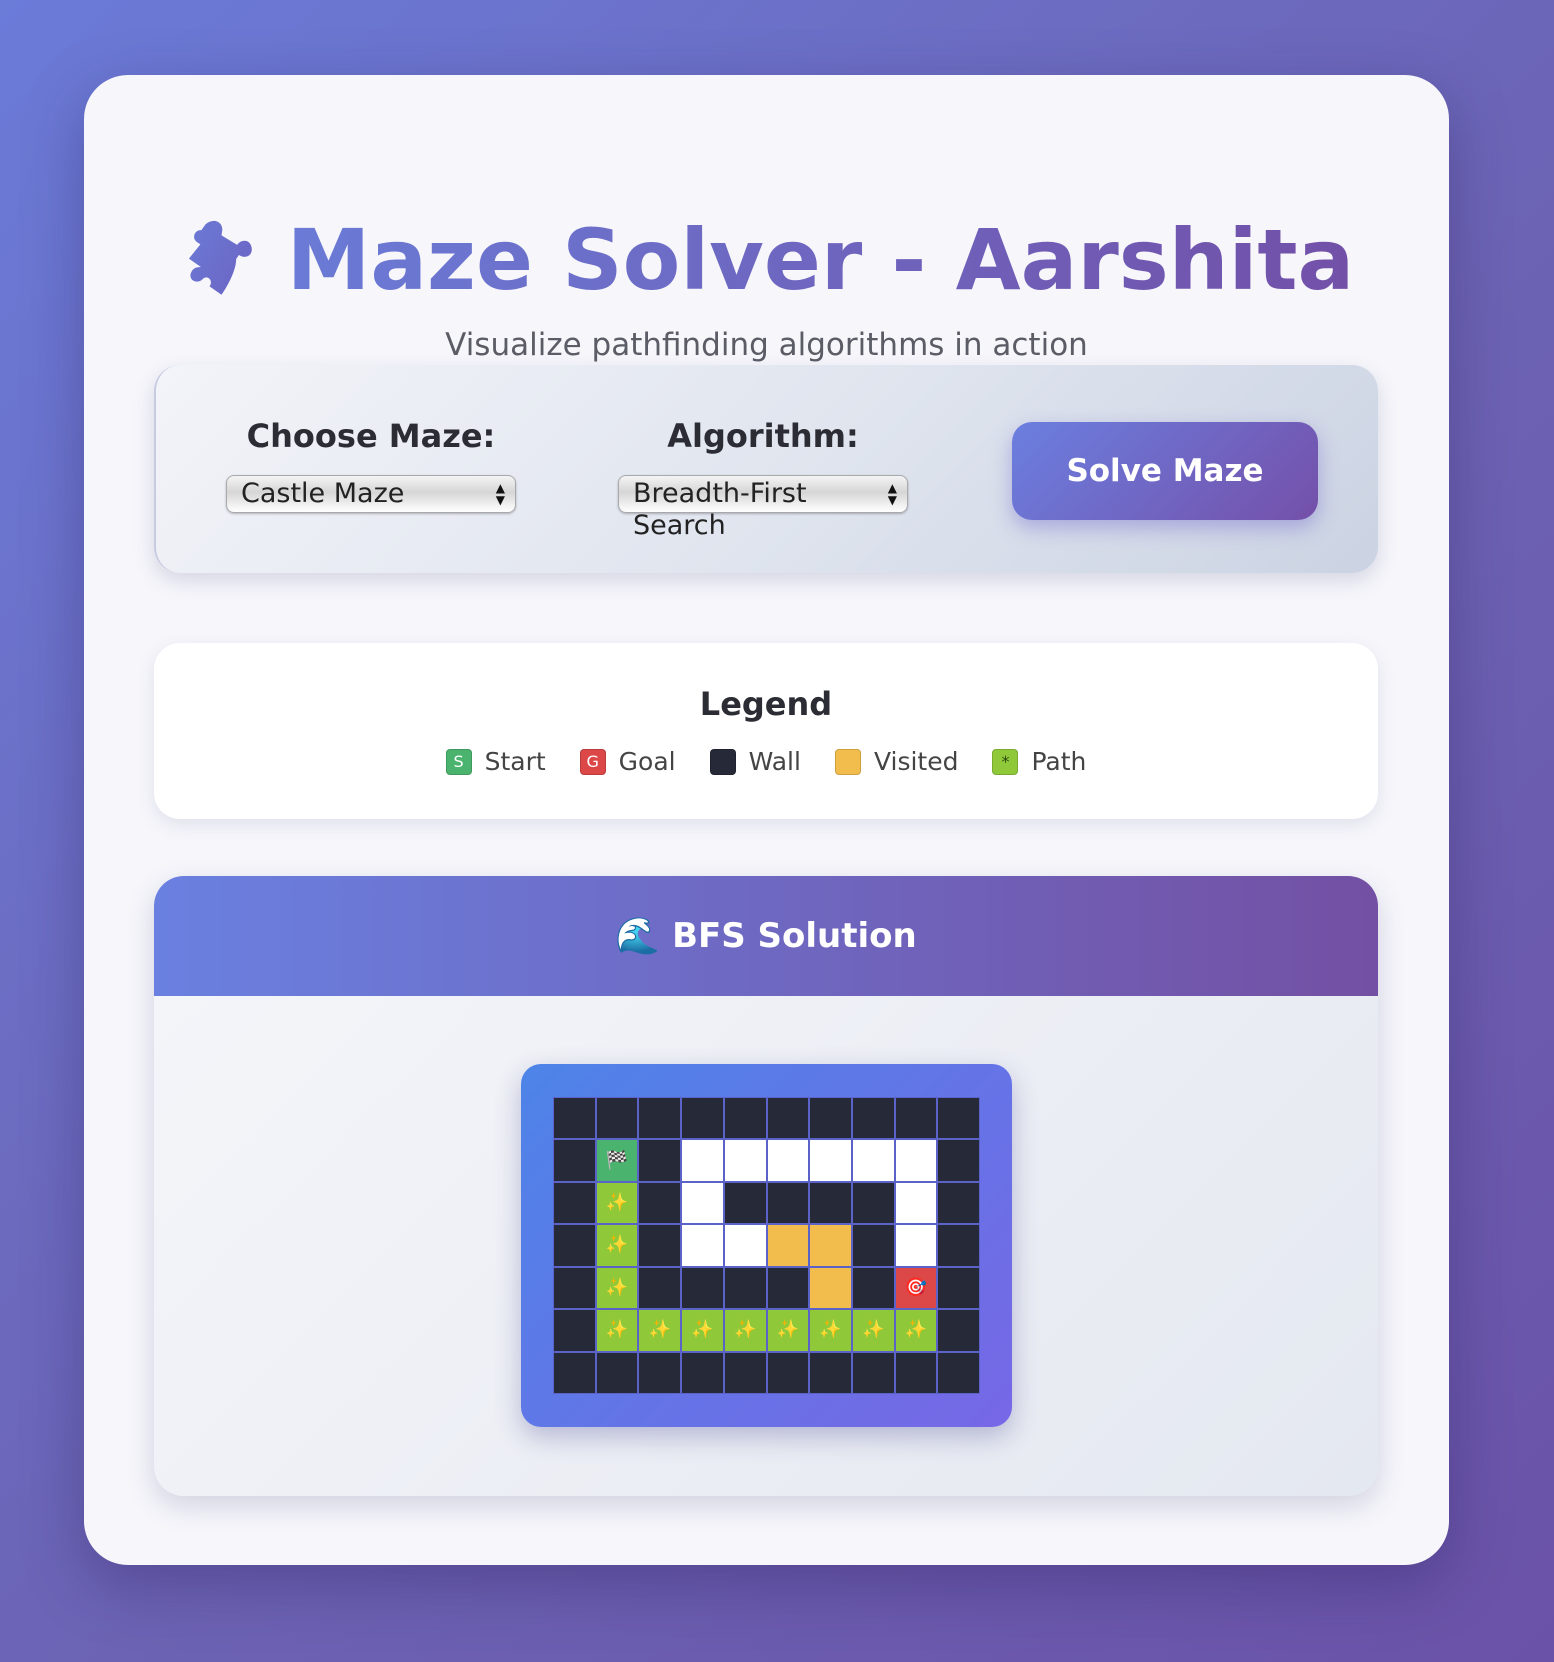 The width and height of the screenshot is (1554, 1662). I want to click on algorithm-control: Algorithm: Breadth-First Search ▲ ▼, so click(763, 479).